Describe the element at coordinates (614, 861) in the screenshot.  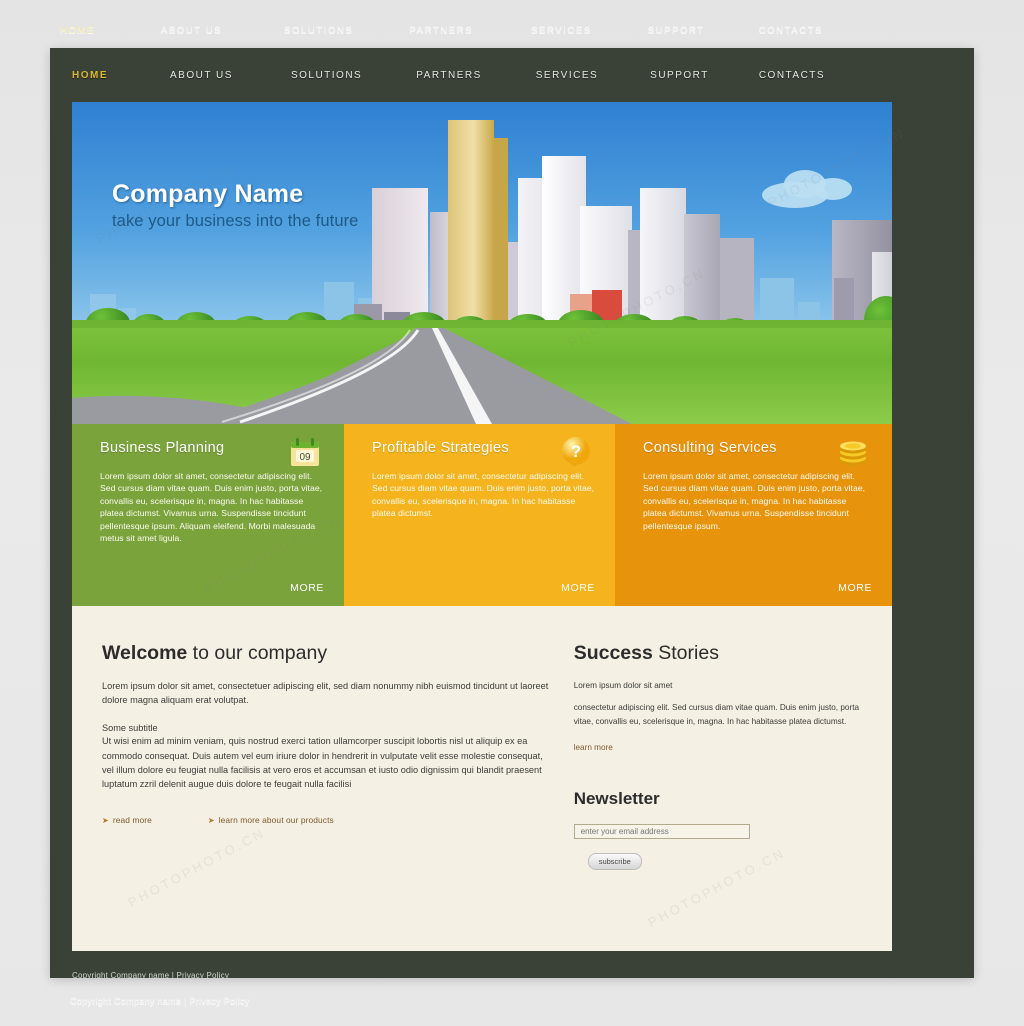
I see `subscribe-button: subscribe` at that location.